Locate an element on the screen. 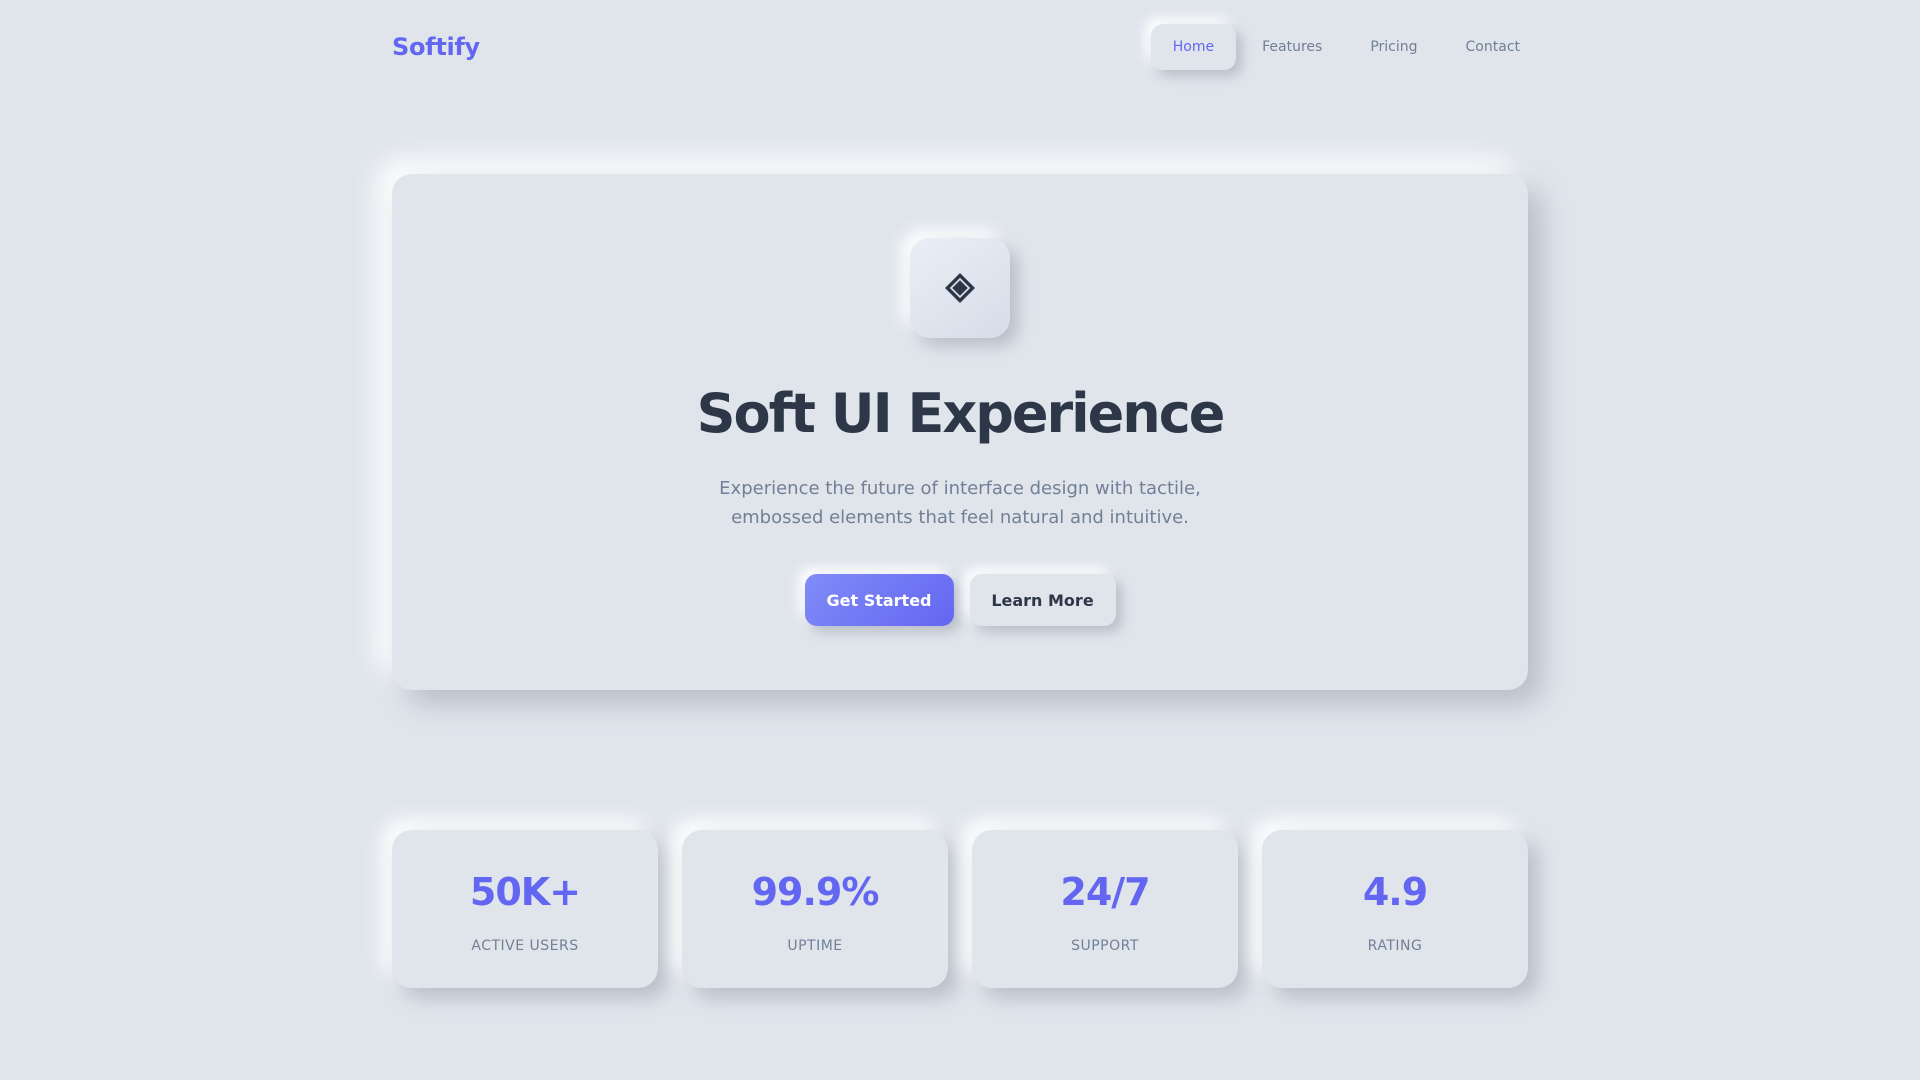  diamond-icon is located at coordinates (960, 288).